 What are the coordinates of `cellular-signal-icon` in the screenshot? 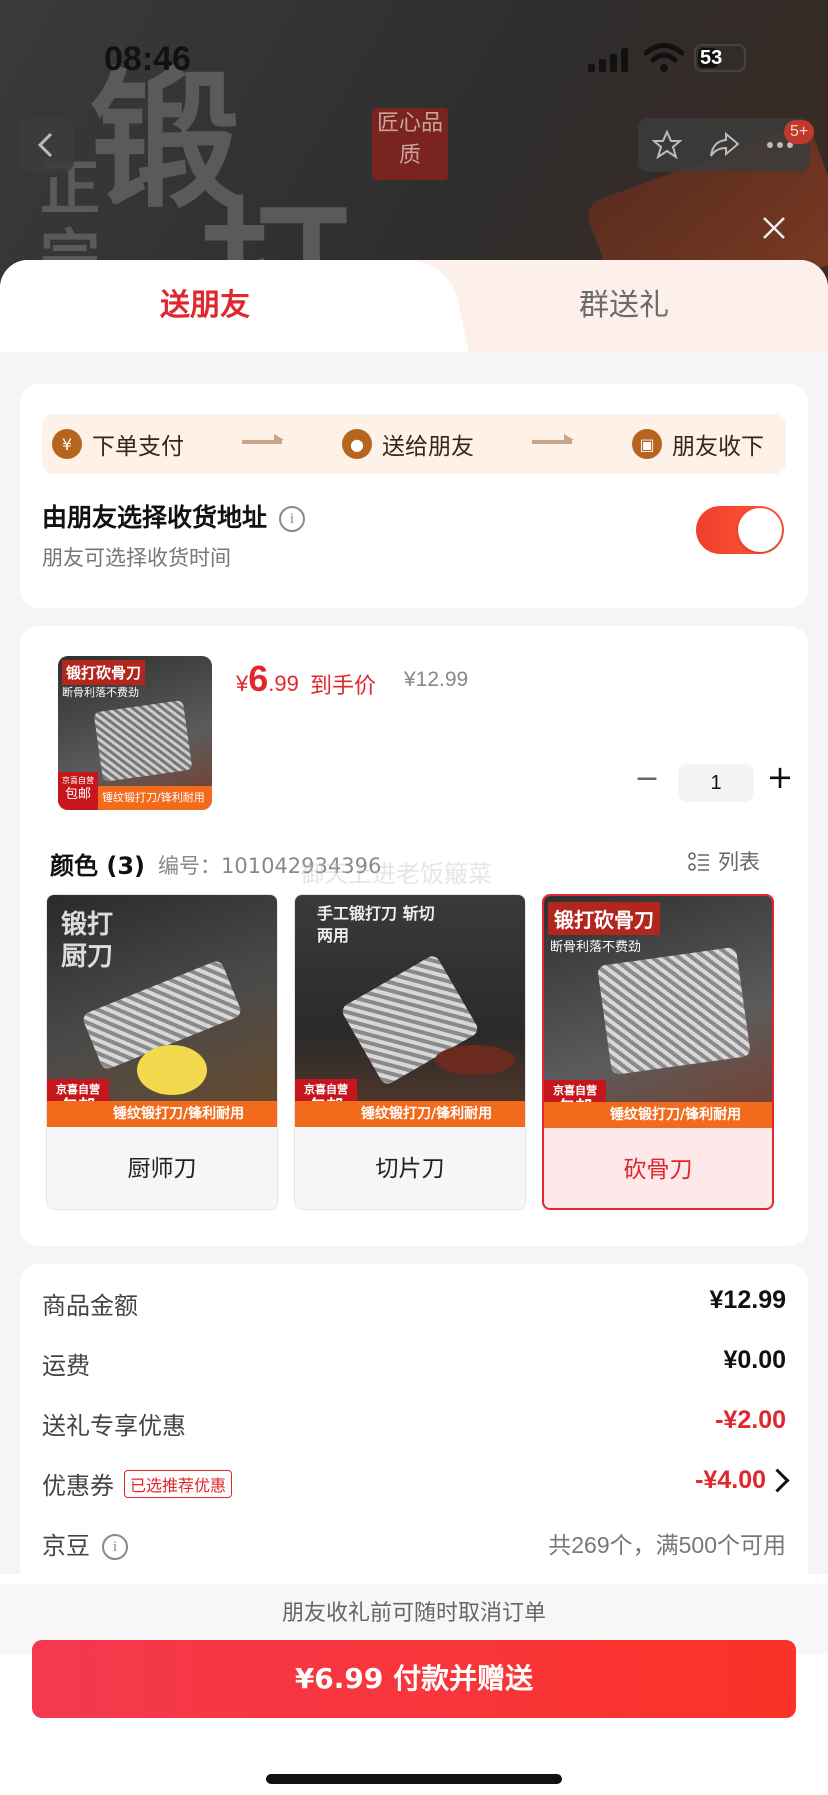 It's located at (609, 59).